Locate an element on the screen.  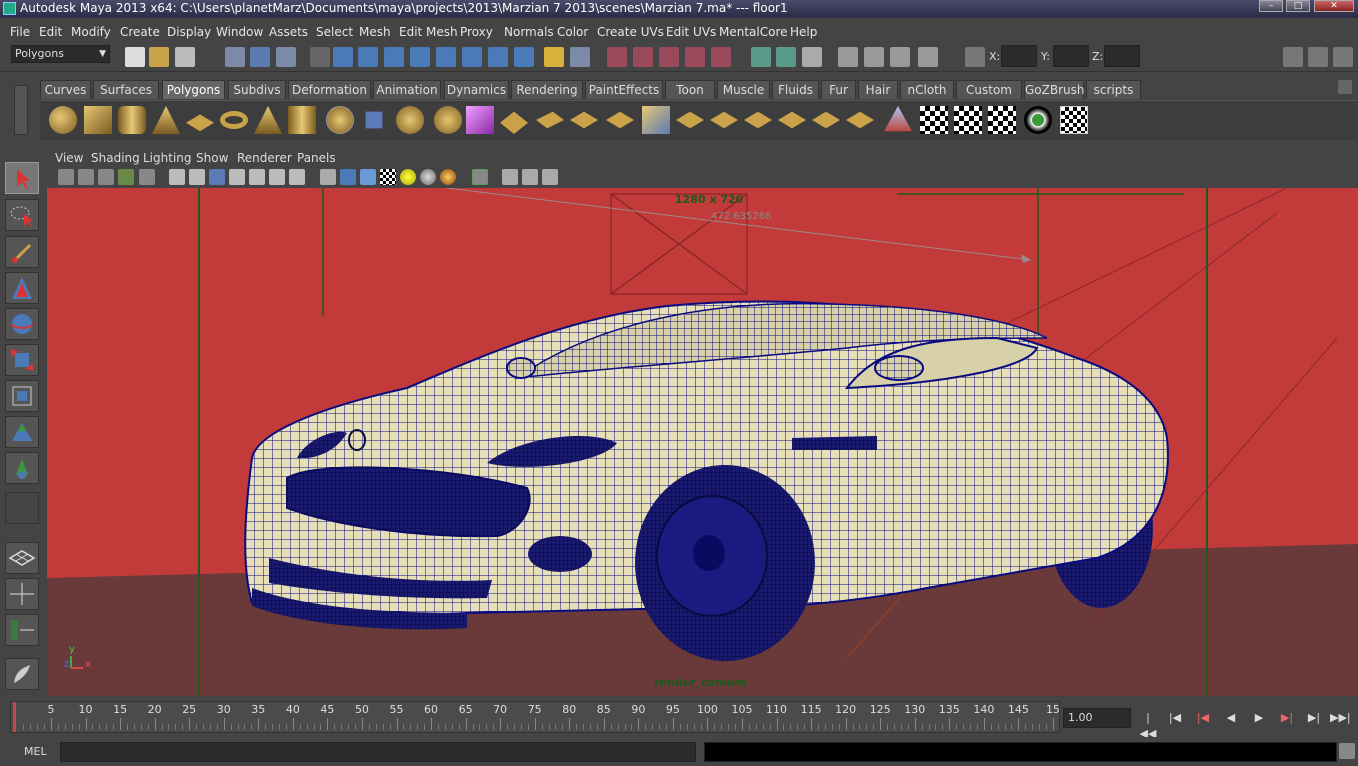
select-tool-icon is located at coordinates (22, 178).